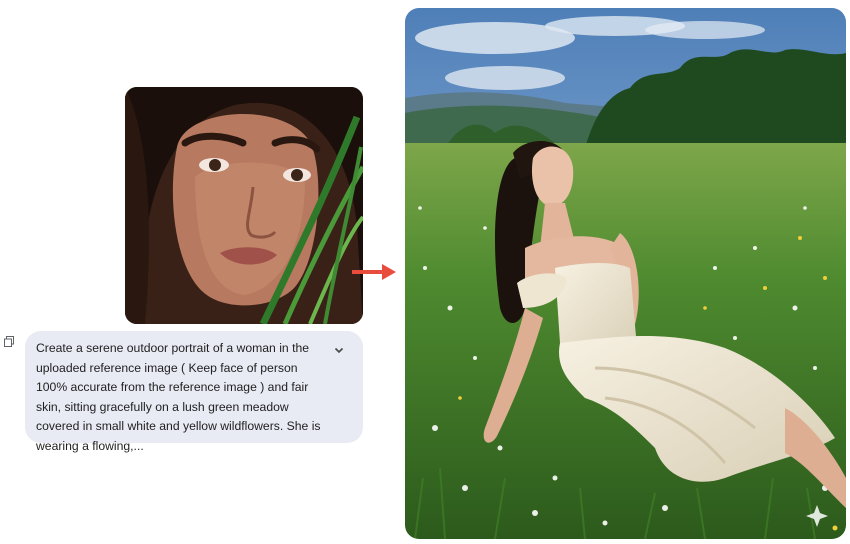 This screenshot has height=544, width=850. I want to click on chevron-down-icon, so click(339, 349).